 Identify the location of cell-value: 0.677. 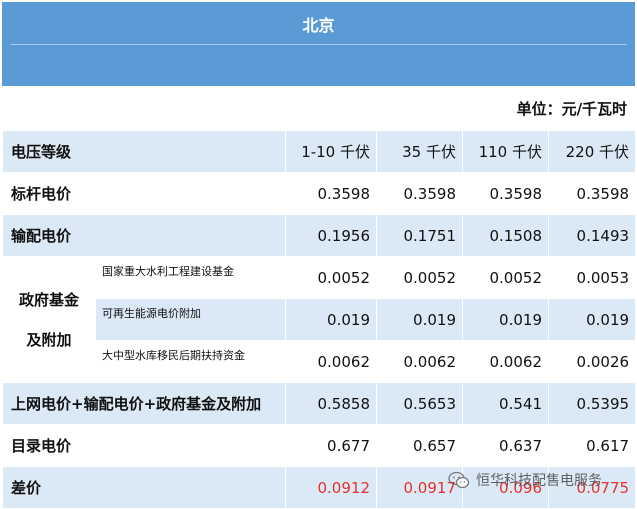
(331, 445).